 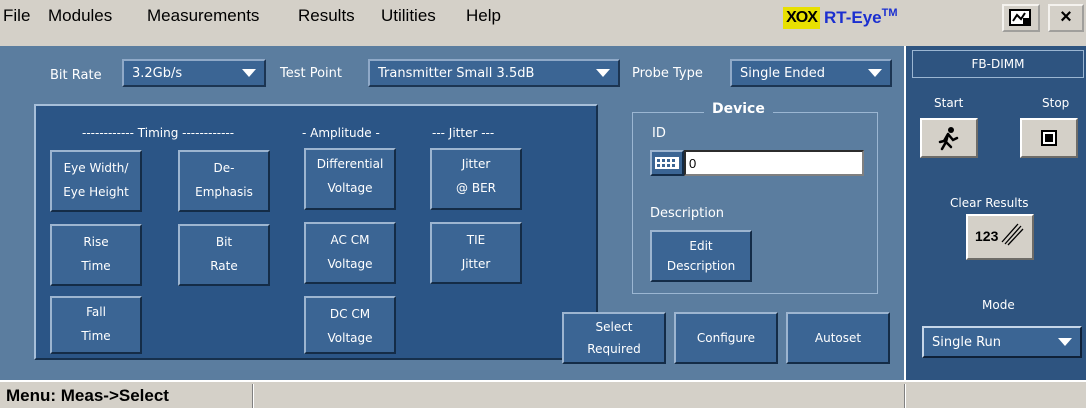 I want to click on menu-file: File, so click(x=16, y=16).